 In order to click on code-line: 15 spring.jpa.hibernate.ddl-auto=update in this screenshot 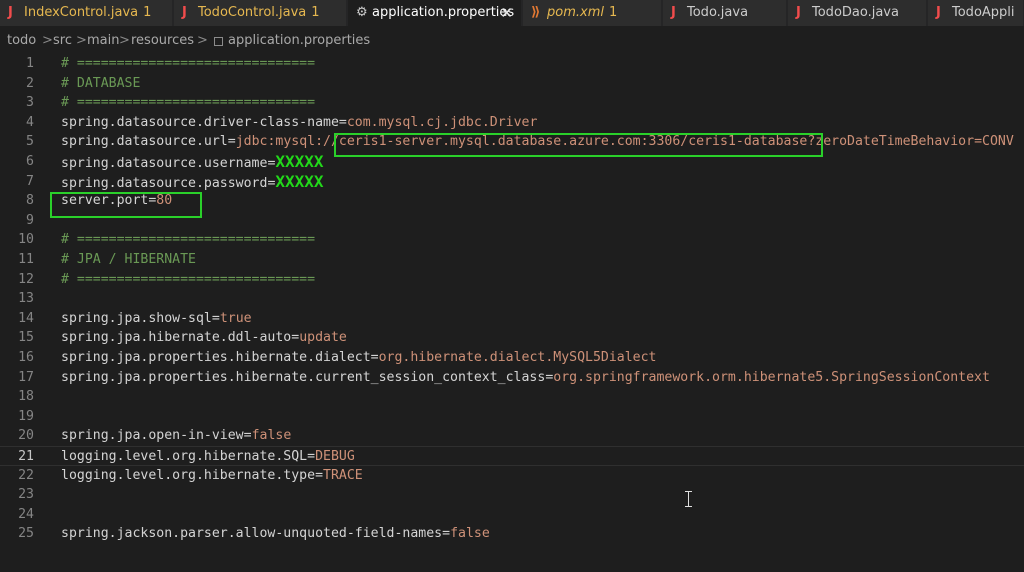, I will do `click(512, 338)`.